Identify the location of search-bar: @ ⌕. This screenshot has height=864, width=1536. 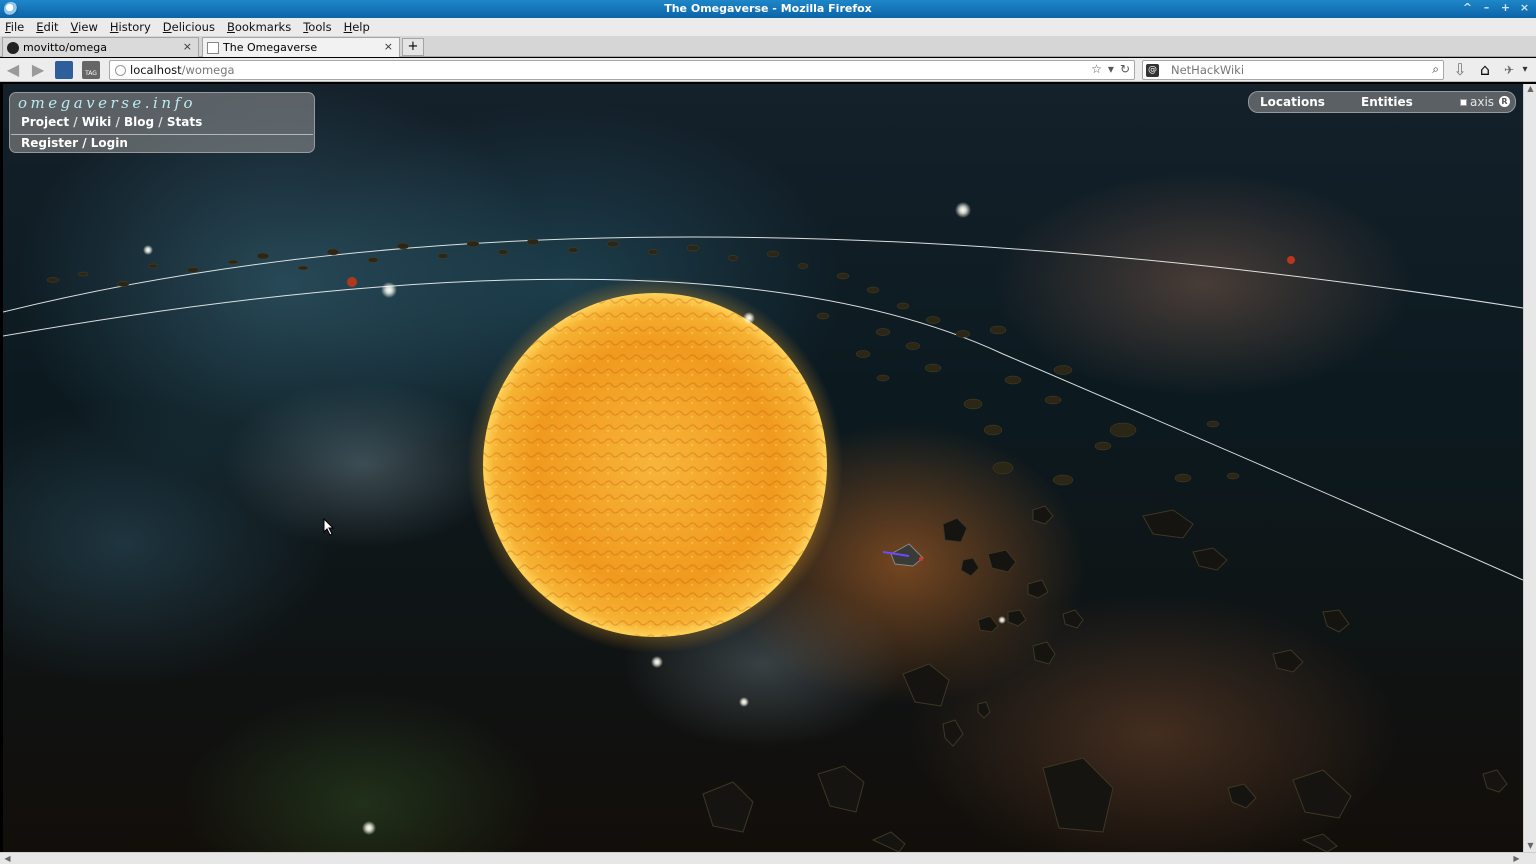
(1293, 70).